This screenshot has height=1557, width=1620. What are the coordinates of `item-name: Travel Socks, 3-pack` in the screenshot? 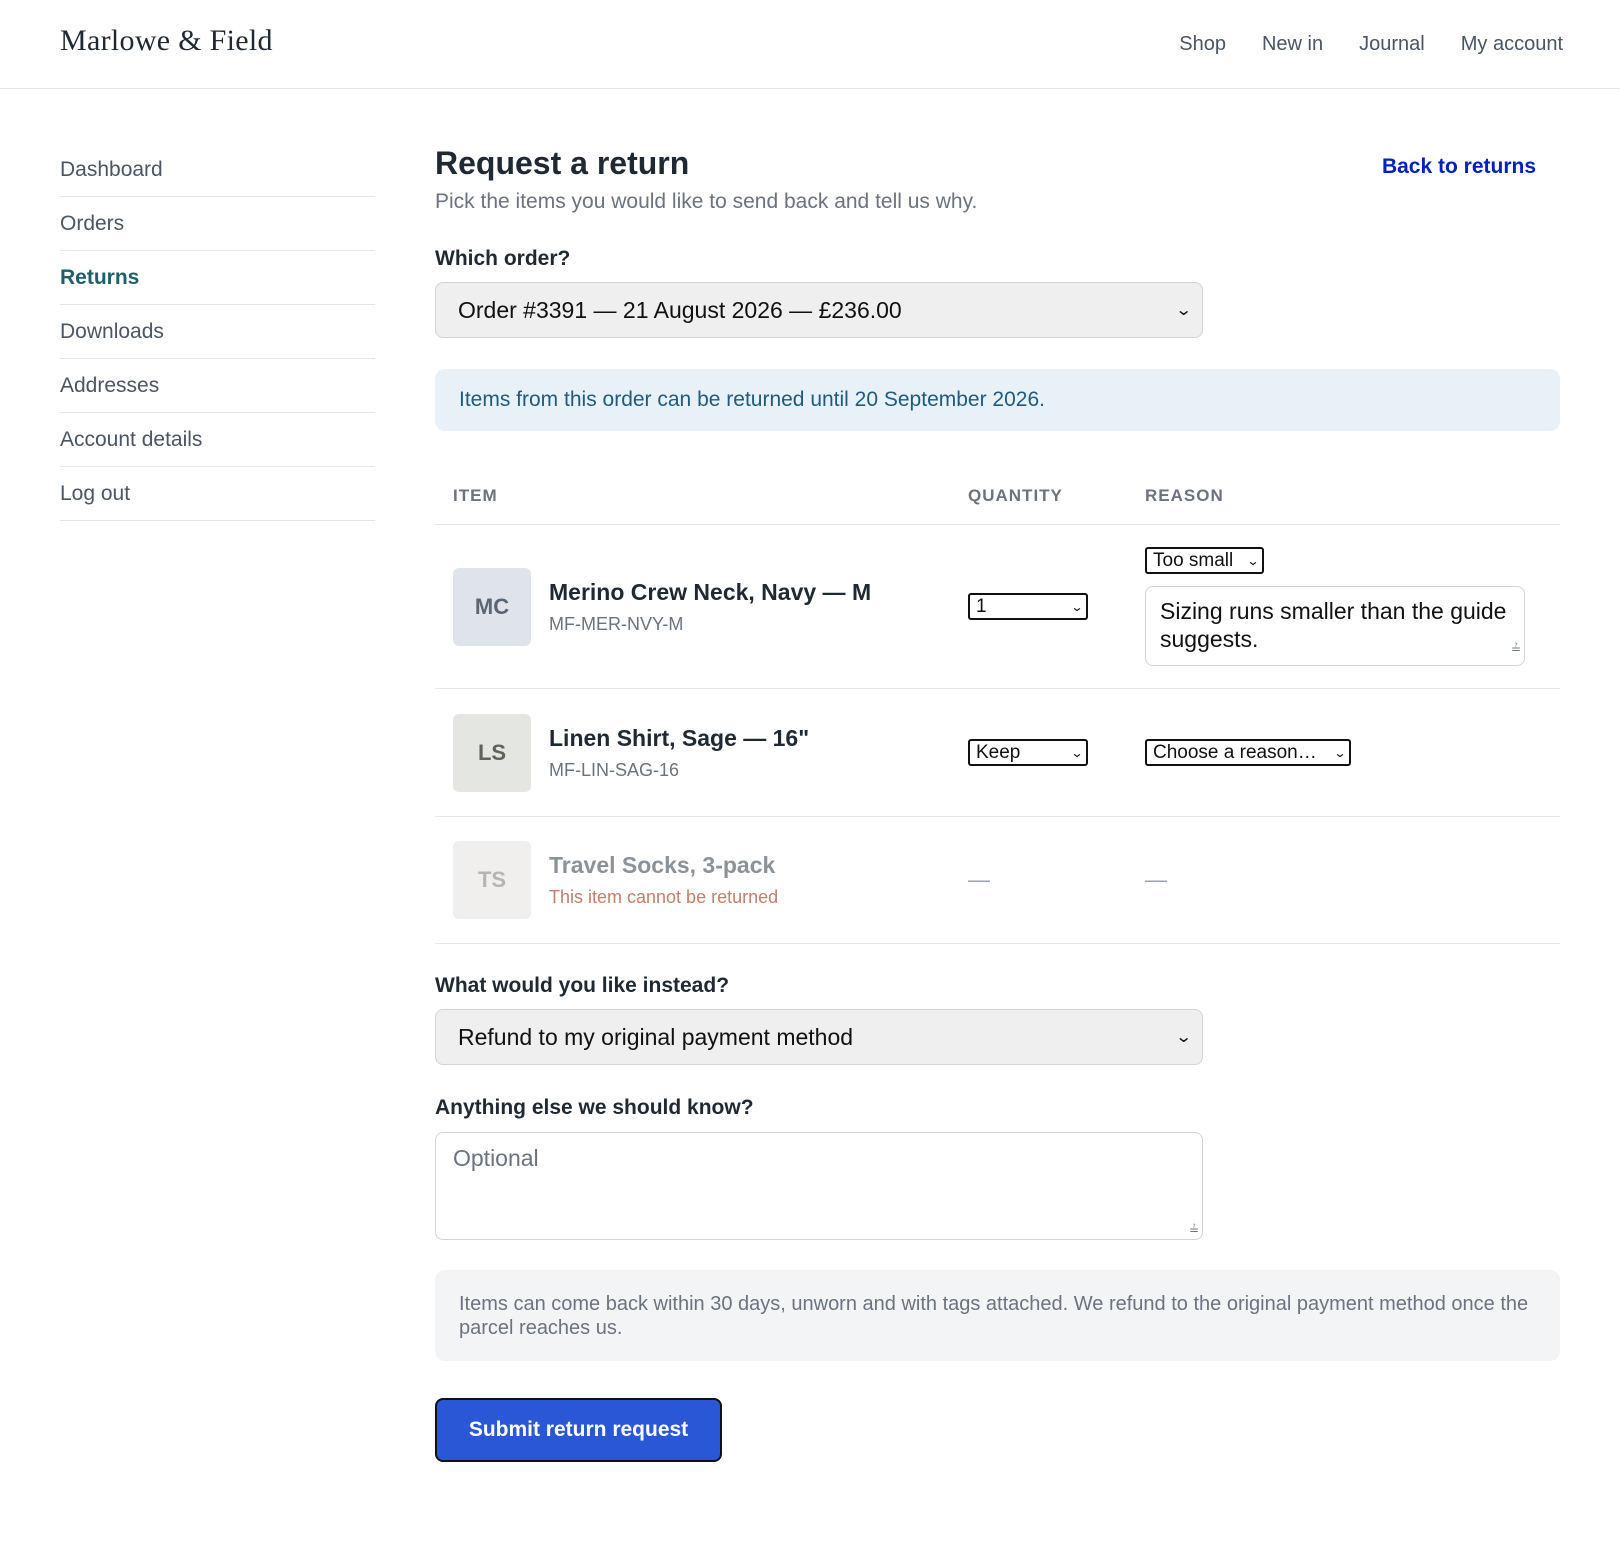 It's located at (662, 865).